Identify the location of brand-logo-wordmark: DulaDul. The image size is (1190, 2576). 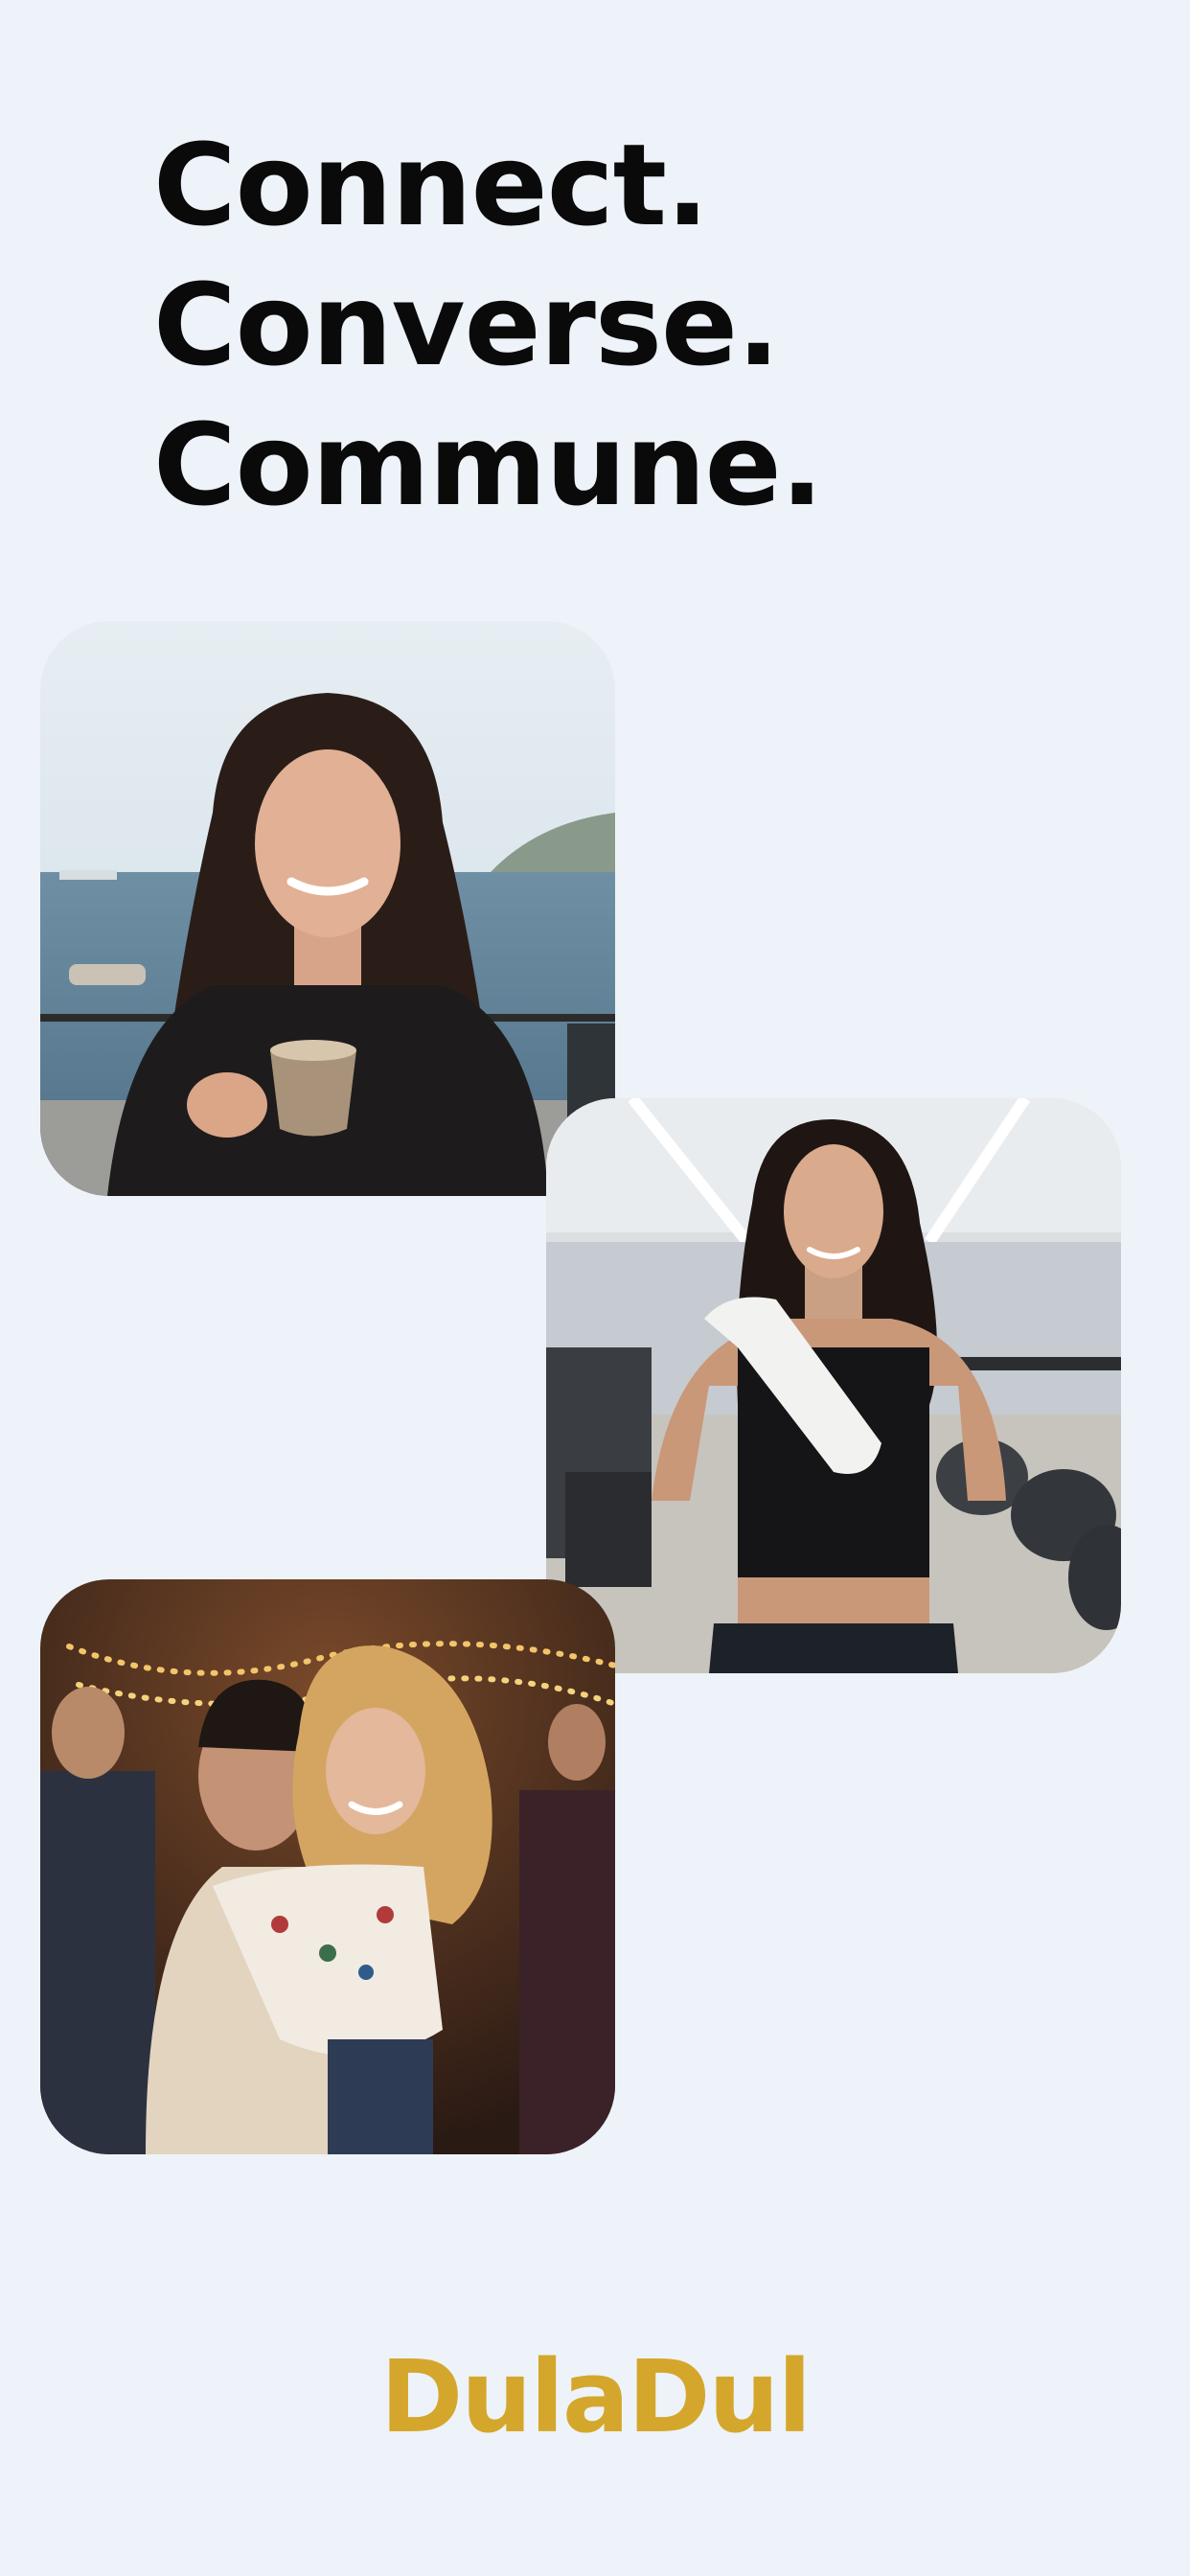
(595, 2396).